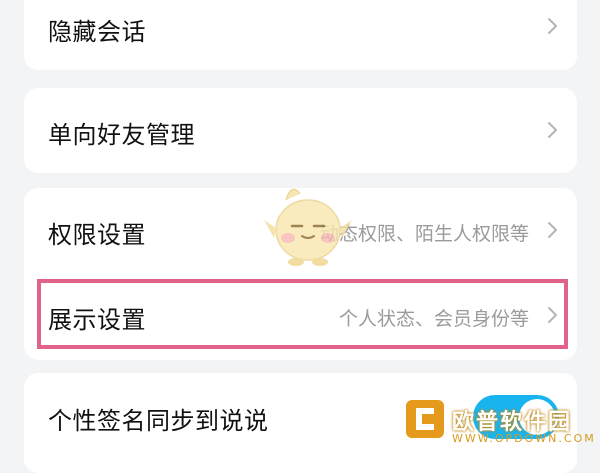  Describe the element at coordinates (121, 135) in the screenshot. I see `one-way-friends-label: 单向好友管理` at that location.